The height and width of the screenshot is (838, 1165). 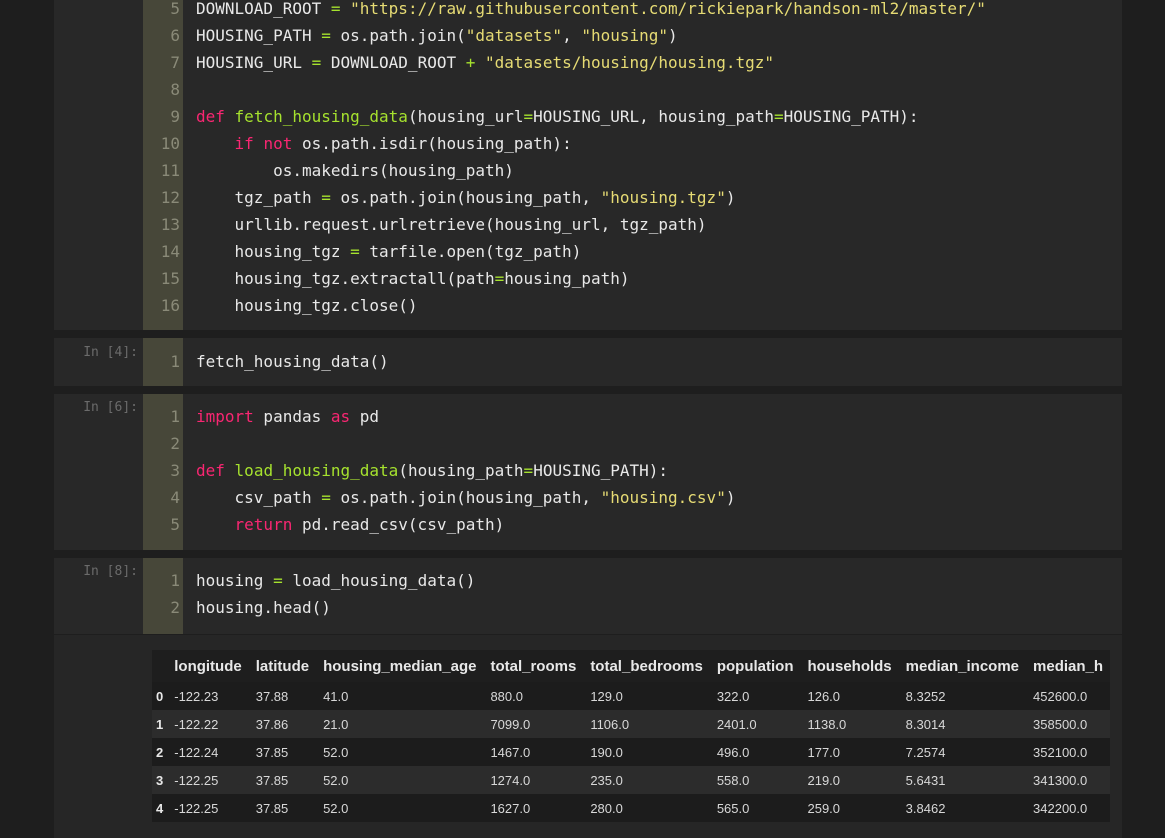 What do you see at coordinates (335, 580) in the screenshot?
I see `code-line: housing = load_housing_data()` at bounding box center [335, 580].